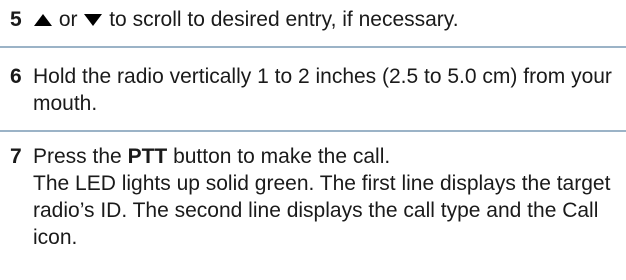 The width and height of the screenshot is (626, 280). Describe the element at coordinates (16, 156) in the screenshot. I see `step-number: 7` at that location.